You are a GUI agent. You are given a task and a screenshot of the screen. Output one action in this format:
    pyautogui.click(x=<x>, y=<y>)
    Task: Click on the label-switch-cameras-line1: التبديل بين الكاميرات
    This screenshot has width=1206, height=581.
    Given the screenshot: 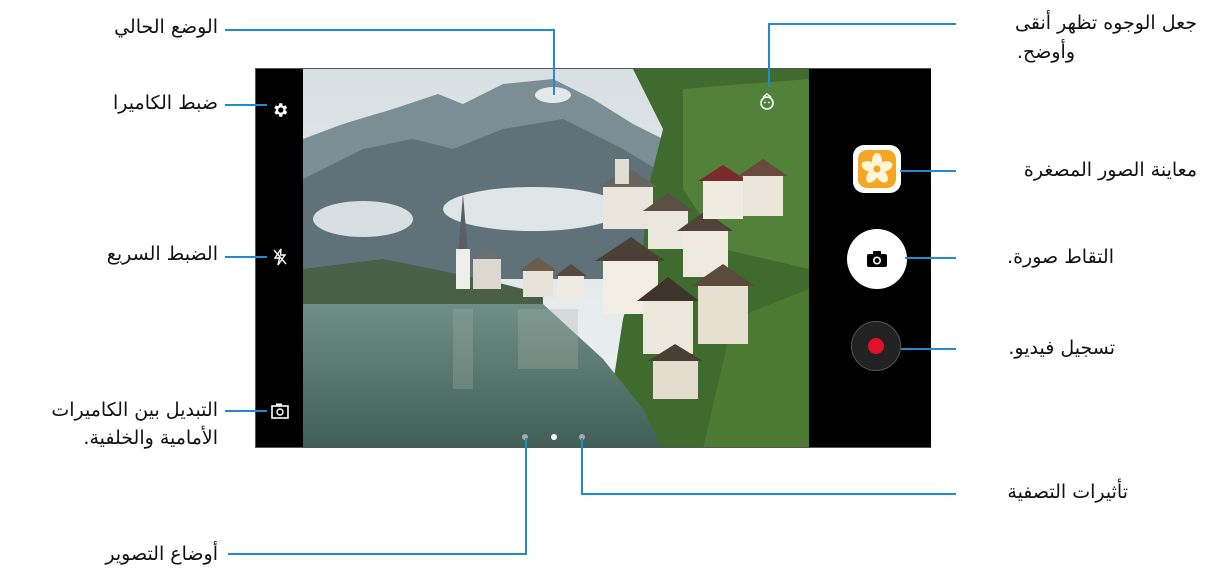 What is the action you would take?
    pyautogui.click(x=134, y=410)
    